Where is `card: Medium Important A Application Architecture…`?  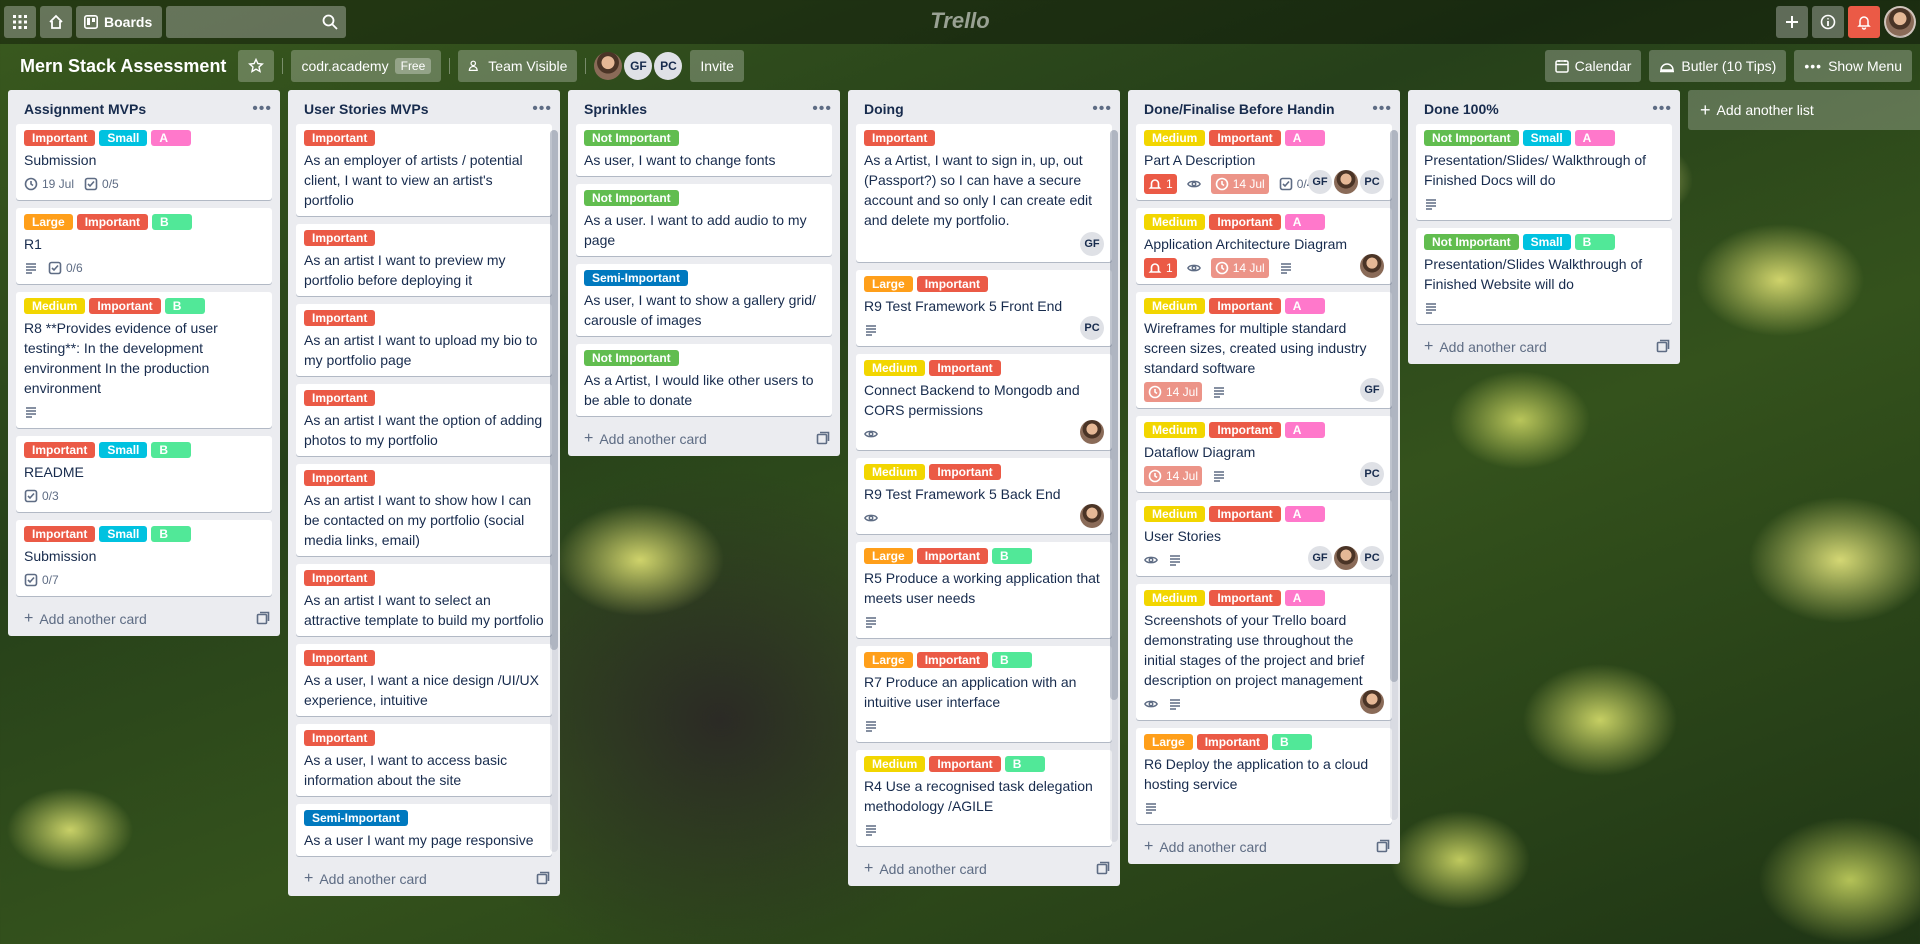 card: Medium Important A Application Architecture… is located at coordinates (1264, 246).